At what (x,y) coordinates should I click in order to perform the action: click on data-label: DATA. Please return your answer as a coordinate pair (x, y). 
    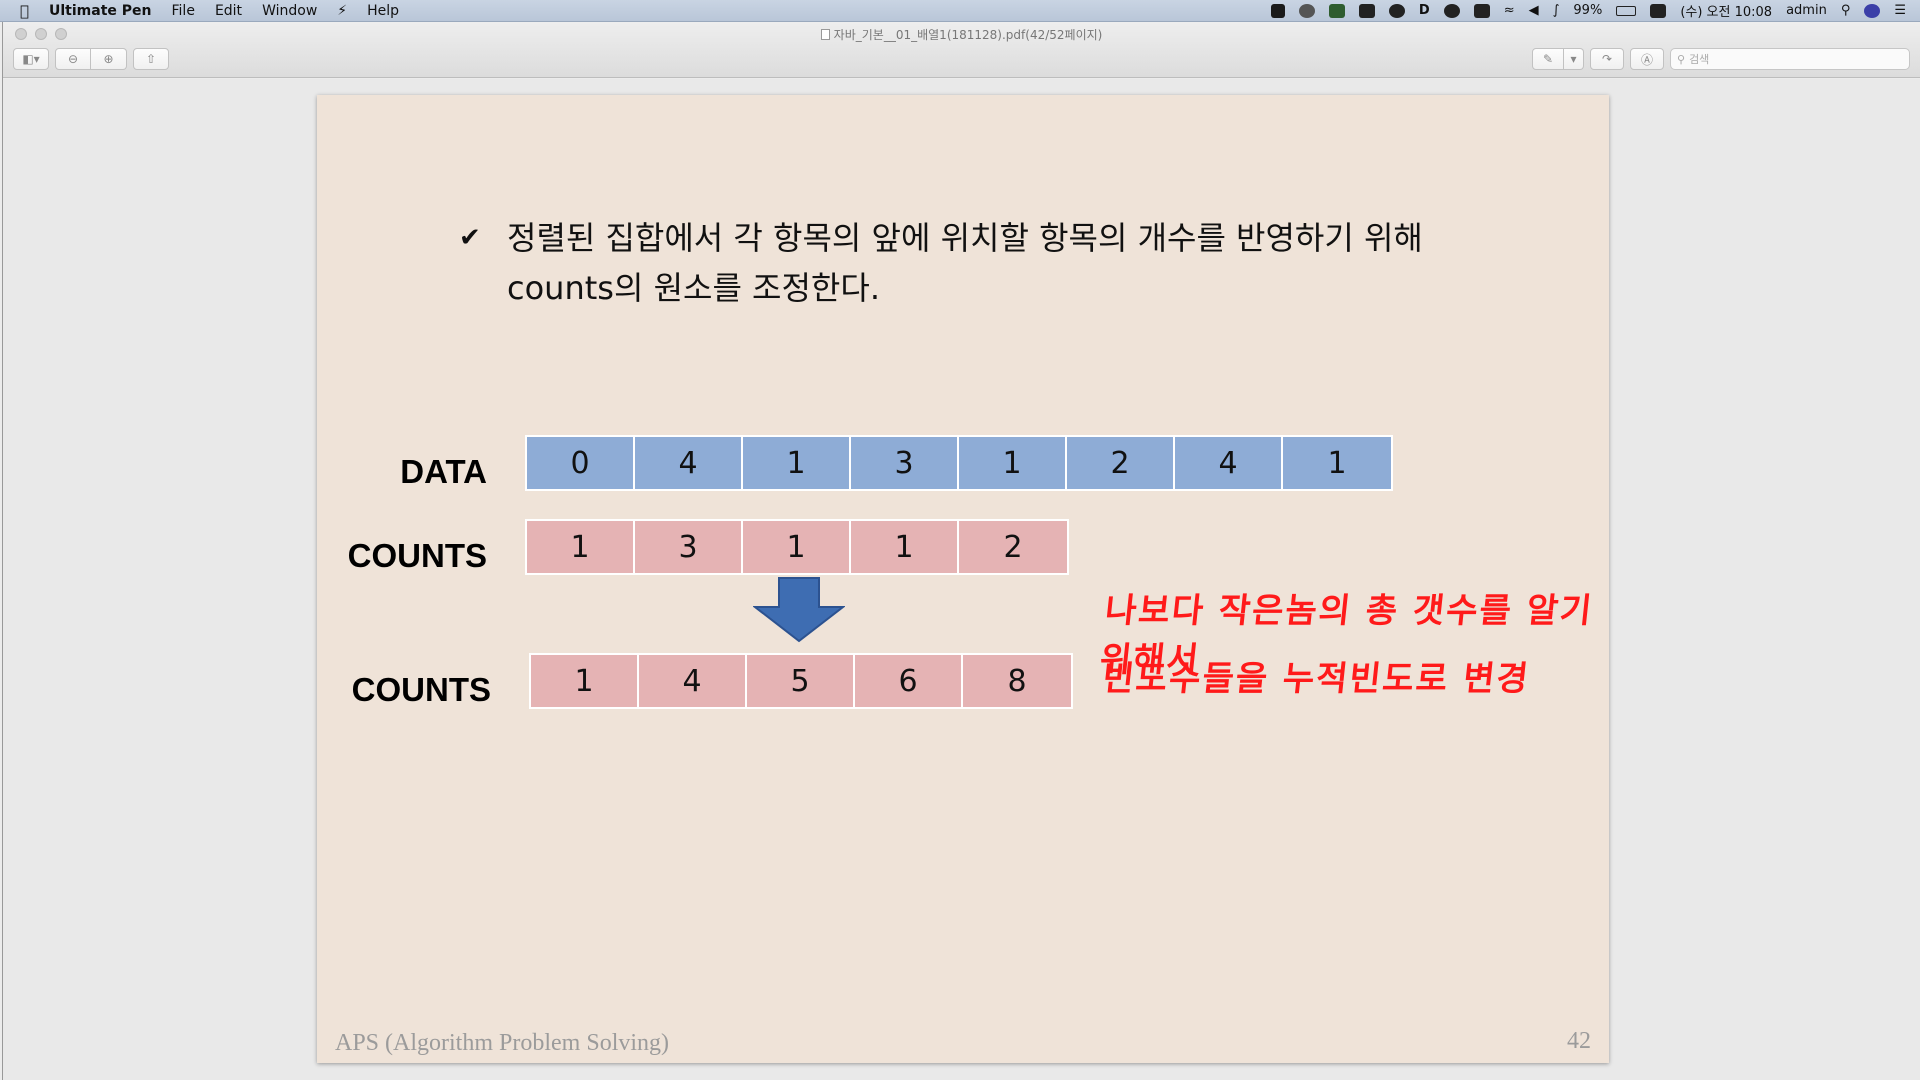
    Looking at the image, I should click on (443, 471).